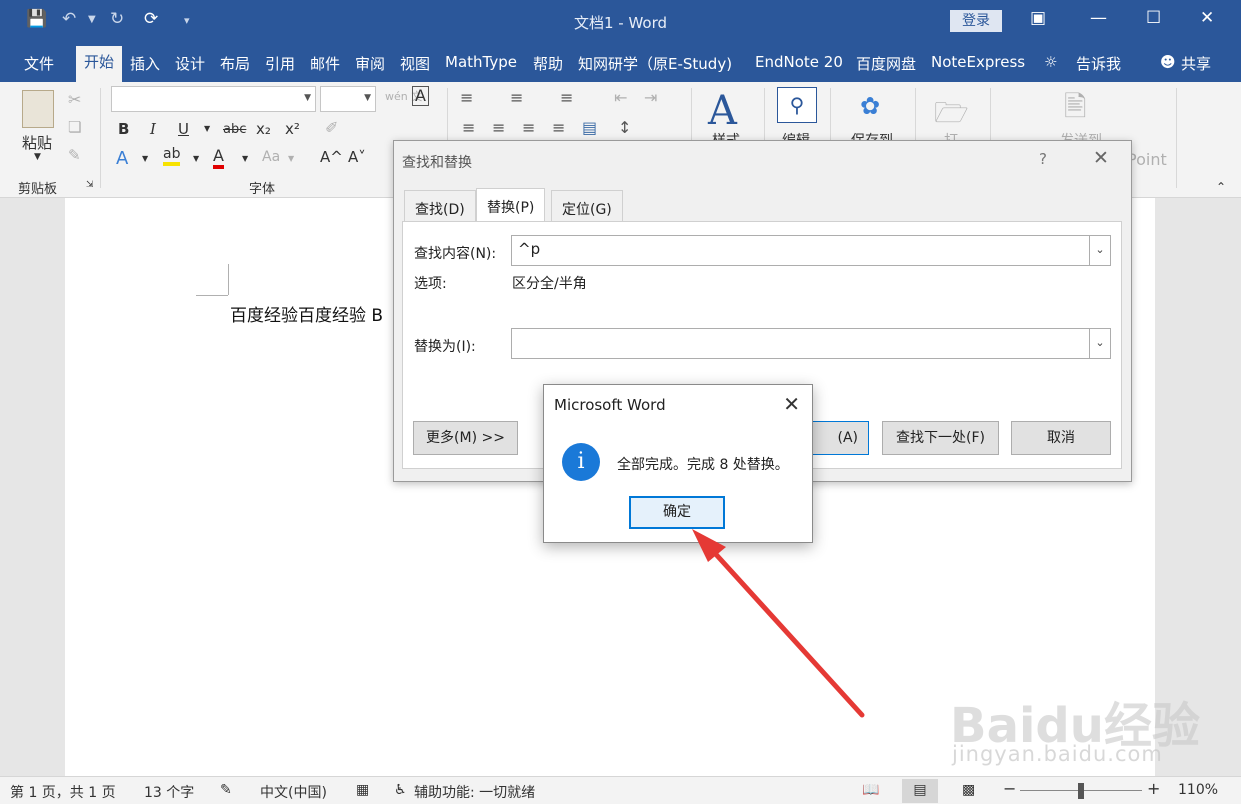  I want to click on word-count: 13 个字, so click(169, 792).